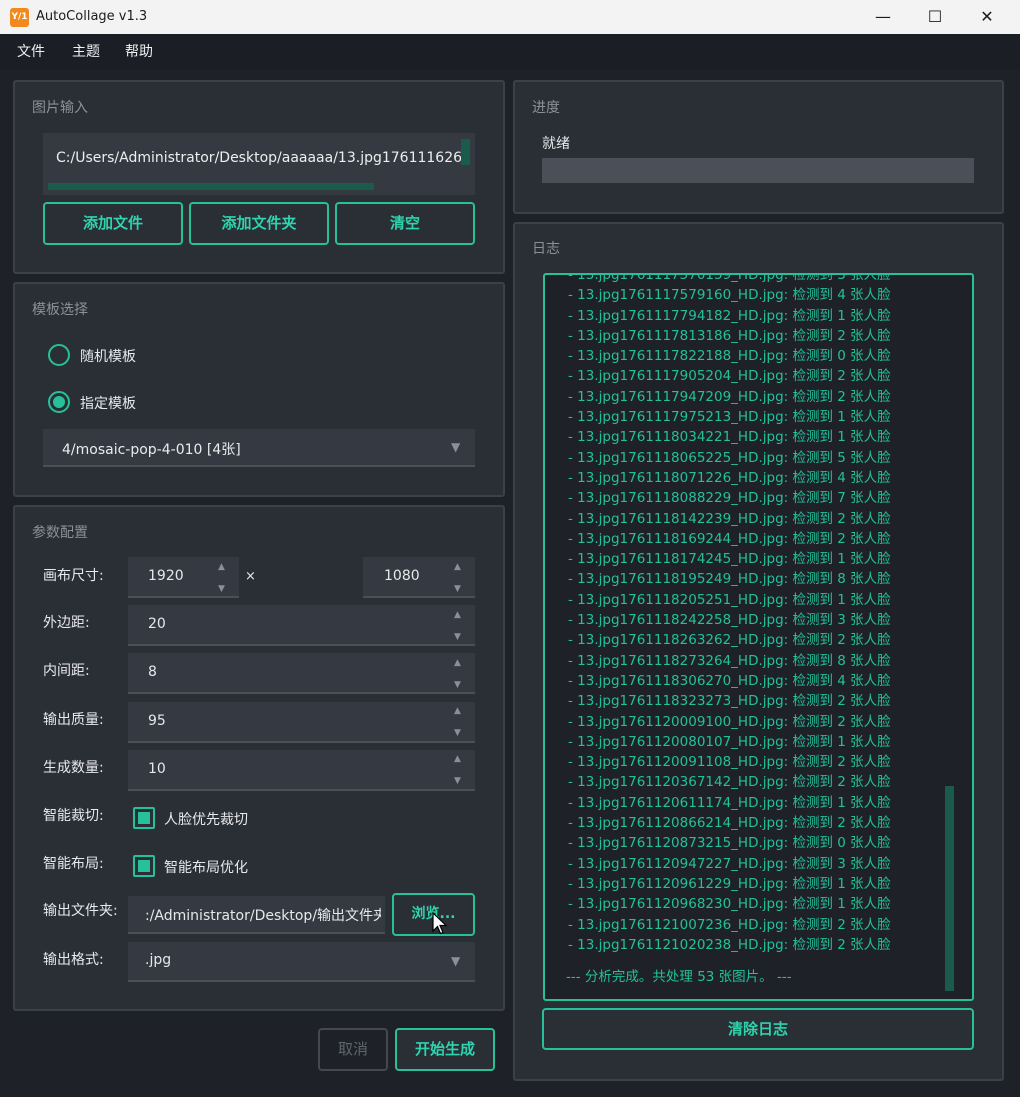  I want to click on template-dropdown-value: 4/mosaic-pop-4-010 [4张], so click(151, 450).